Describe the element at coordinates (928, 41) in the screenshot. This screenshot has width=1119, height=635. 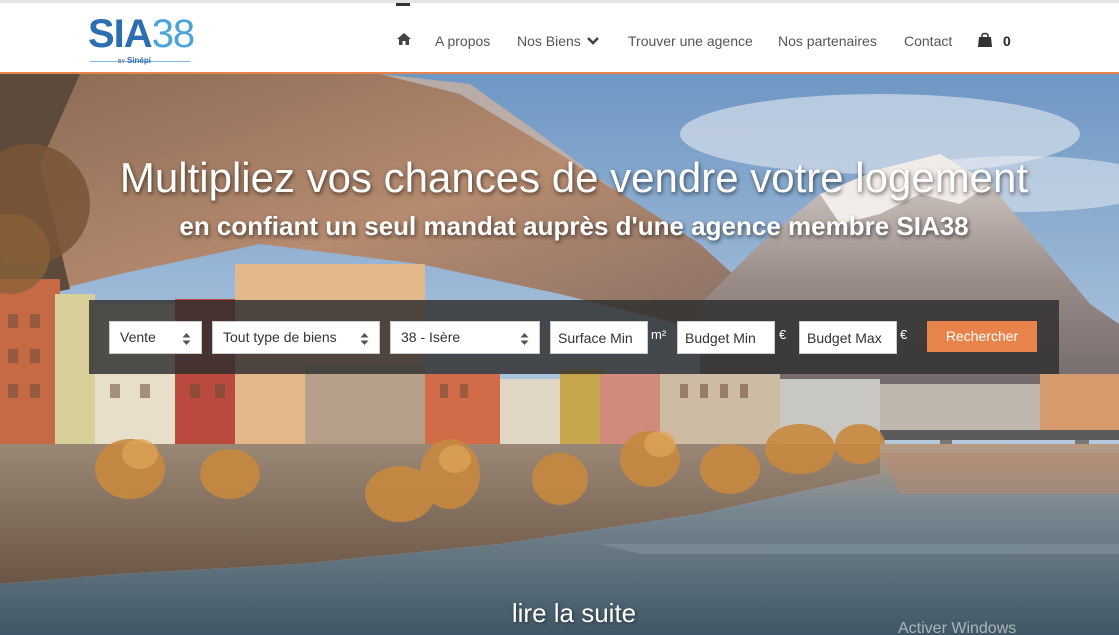
I see `nav-contact: Contact` at that location.